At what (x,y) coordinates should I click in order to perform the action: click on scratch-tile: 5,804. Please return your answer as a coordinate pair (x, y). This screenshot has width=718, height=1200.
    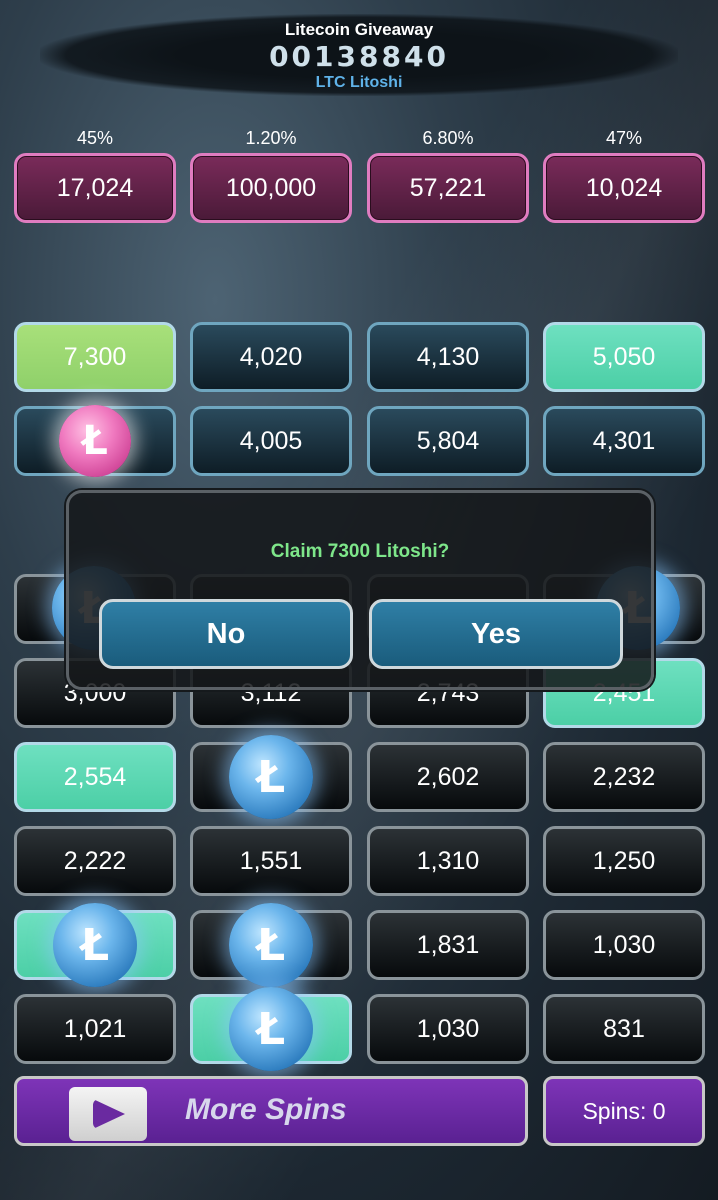
    Looking at the image, I should click on (448, 441).